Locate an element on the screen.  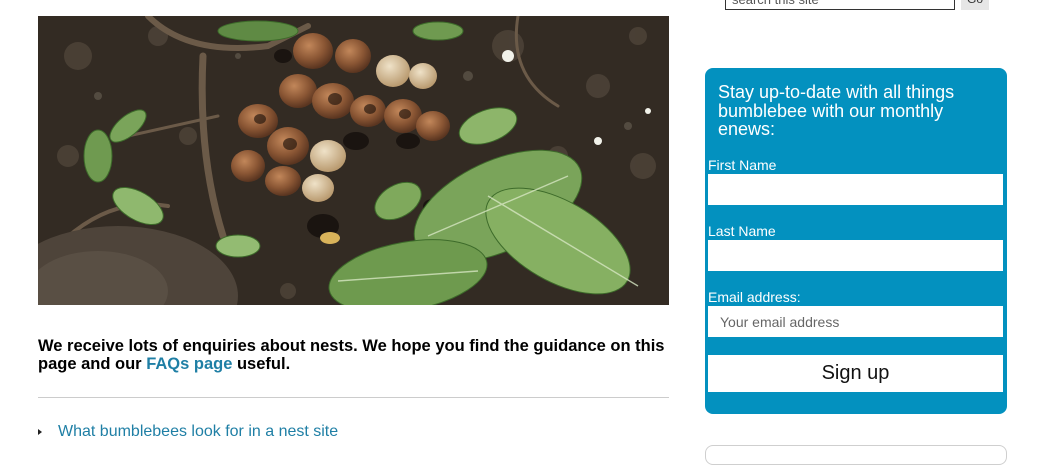
content-divider is located at coordinates (353, 397).